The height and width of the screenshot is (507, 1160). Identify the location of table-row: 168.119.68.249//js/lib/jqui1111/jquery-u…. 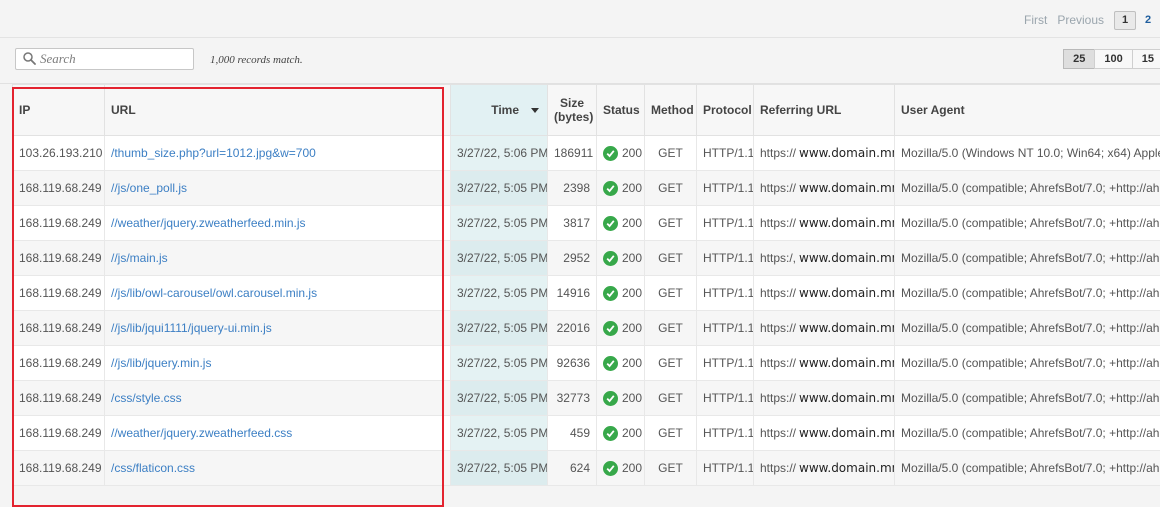
(586, 328).